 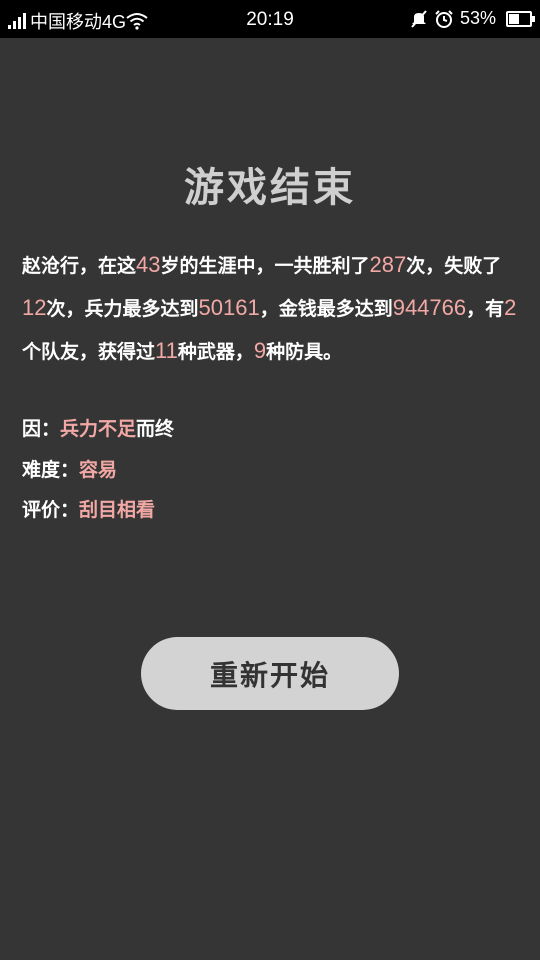 What do you see at coordinates (166, 350) in the screenshot?
I see `weapons-value: 11` at bounding box center [166, 350].